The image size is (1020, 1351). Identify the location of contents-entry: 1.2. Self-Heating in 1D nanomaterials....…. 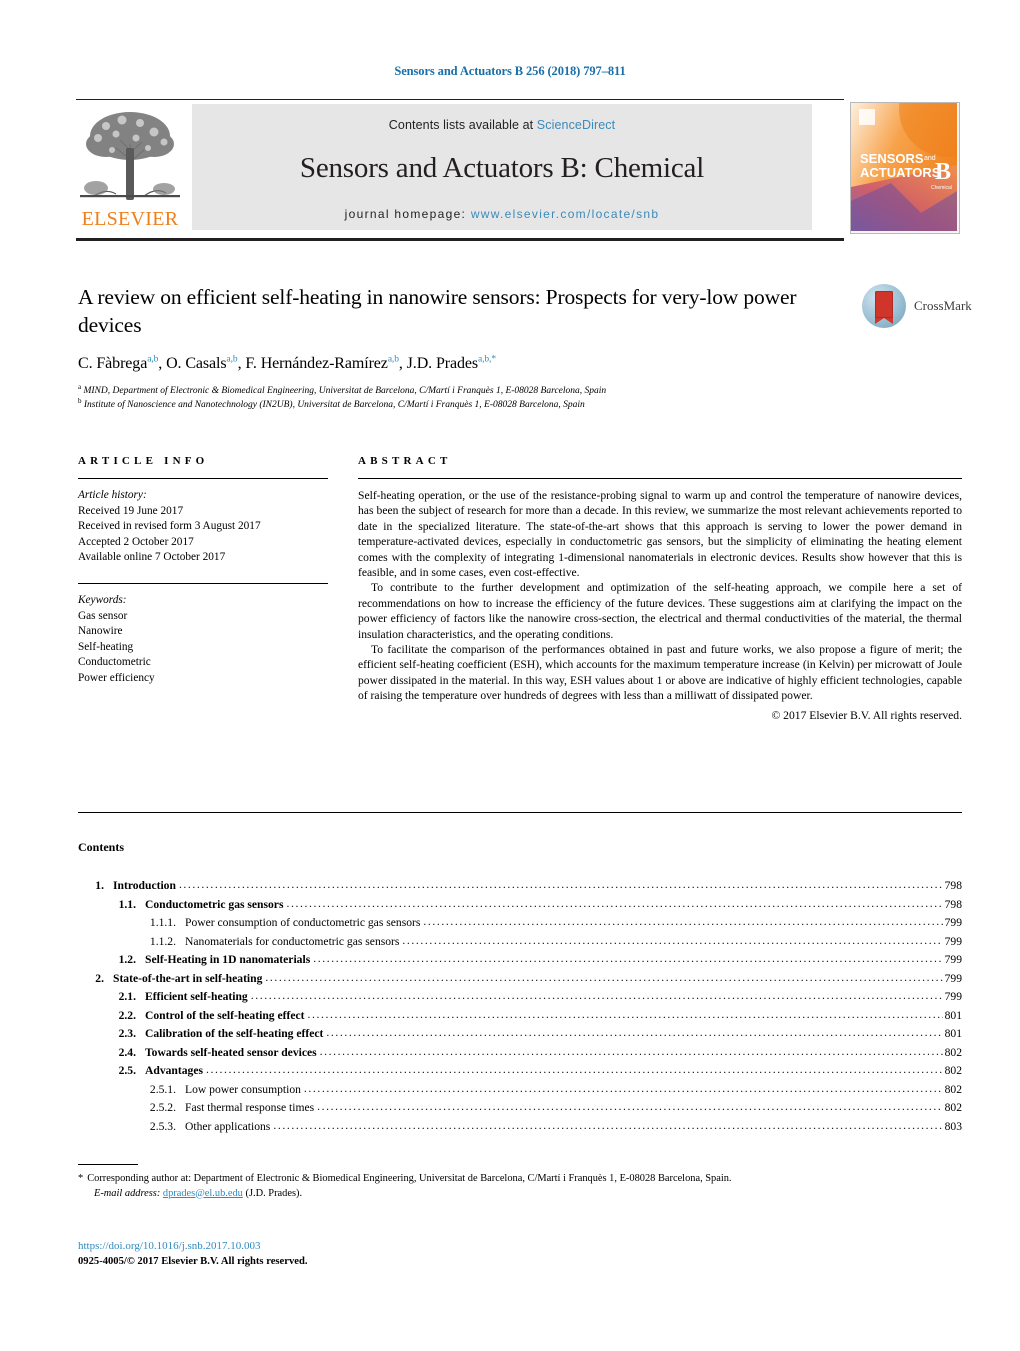
(520, 960).